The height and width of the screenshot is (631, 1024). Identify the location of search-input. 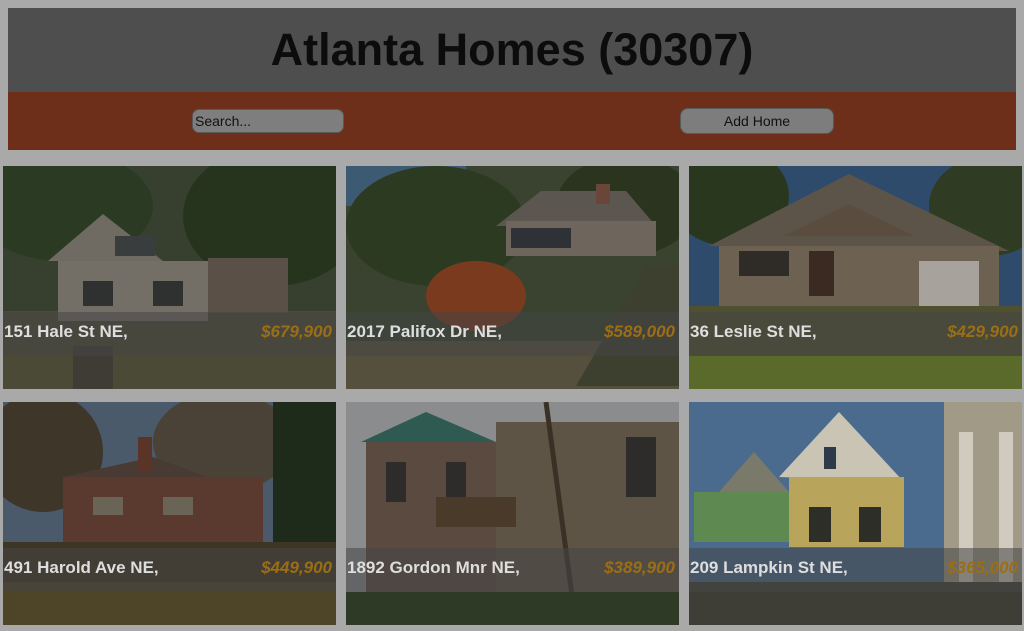
(268, 121).